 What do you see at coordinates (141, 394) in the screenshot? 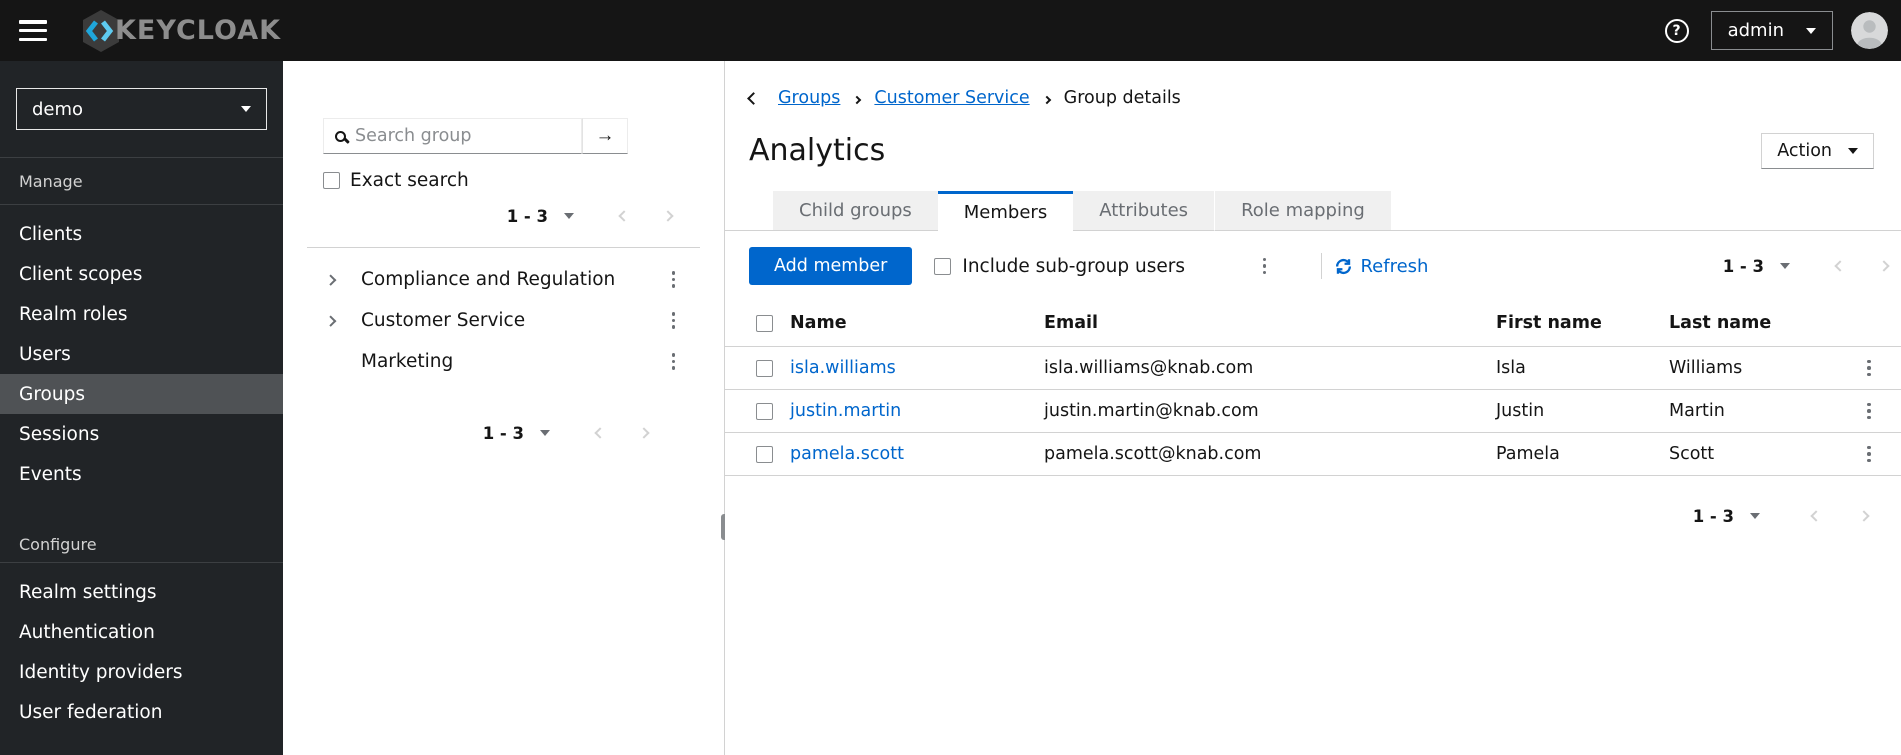
I see `sidebar-item-groups: Groups` at bounding box center [141, 394].